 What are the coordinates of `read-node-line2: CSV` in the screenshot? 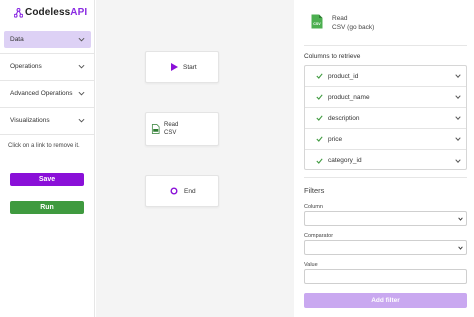 It's located at (170, 133).